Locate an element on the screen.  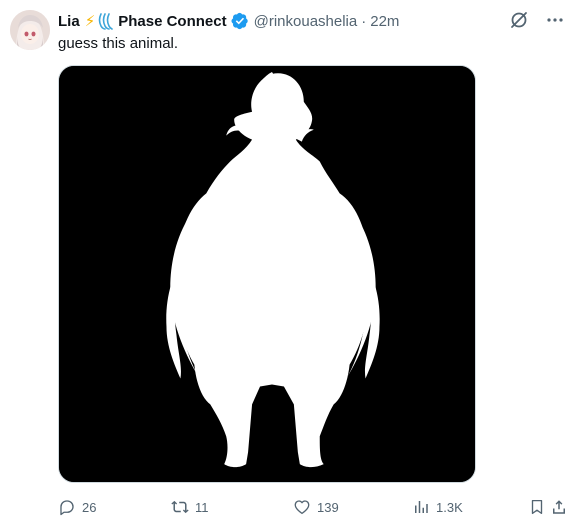
heart-icon is located at coordinates (302, 507).